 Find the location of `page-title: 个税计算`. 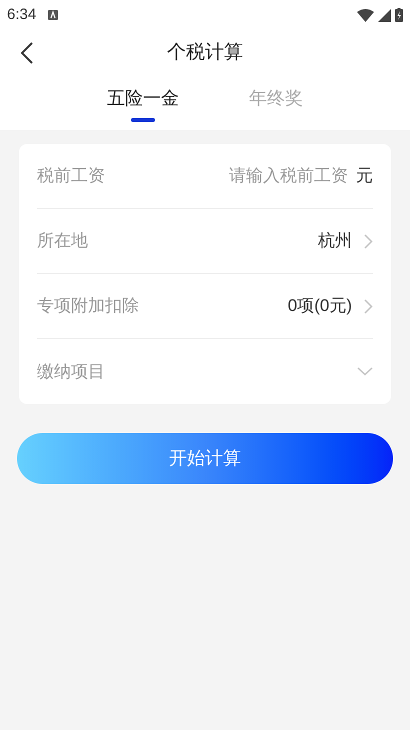

page-title: 个税计算 is located at coordinates (205, 52).